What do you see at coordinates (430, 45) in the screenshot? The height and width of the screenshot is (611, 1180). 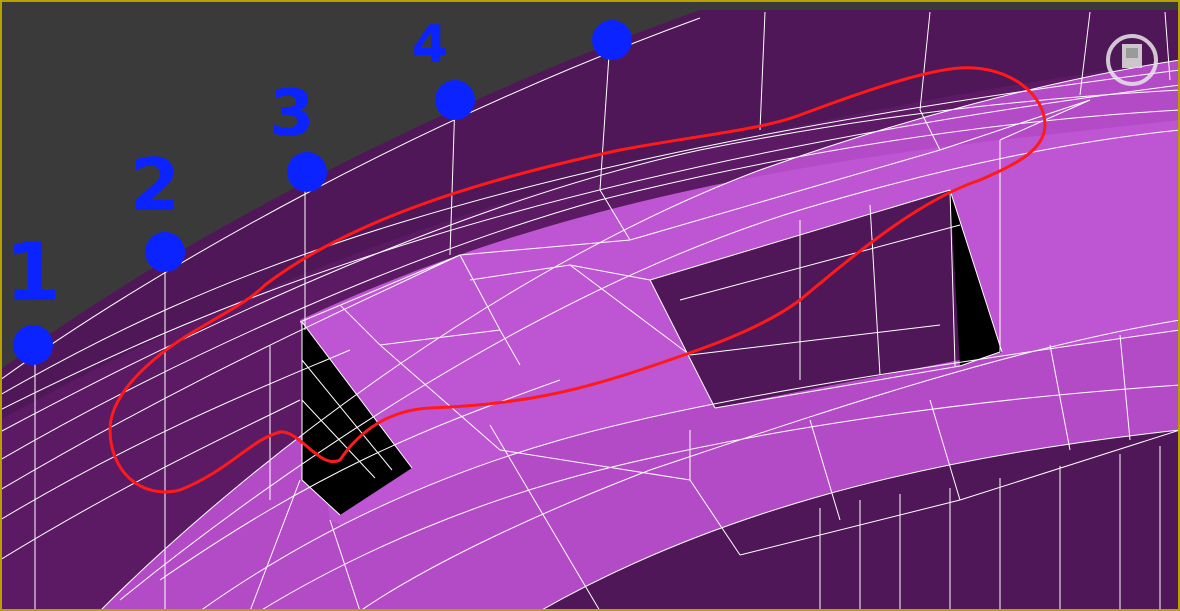 I see `marker-label-4: 4` at bounding box center [430, 45].